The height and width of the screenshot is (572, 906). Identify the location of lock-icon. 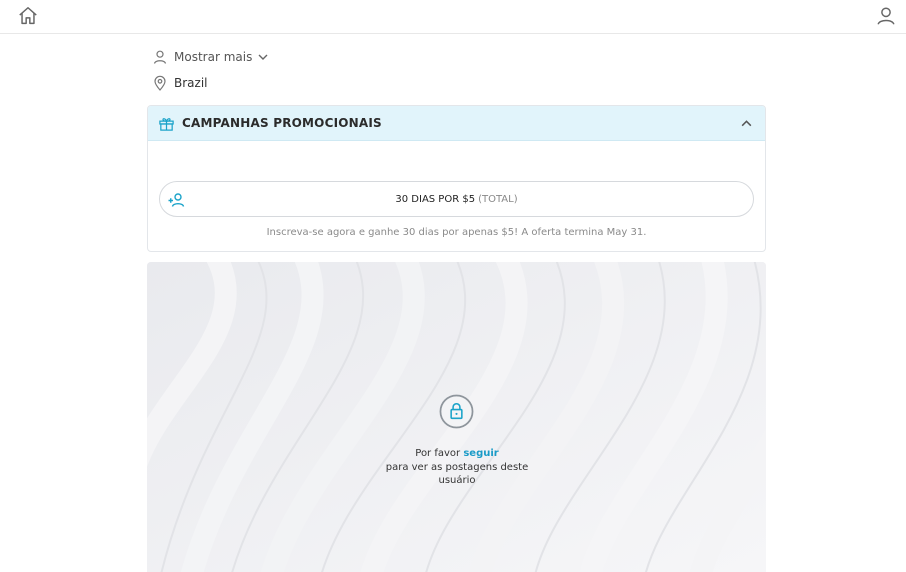
(456, 411).